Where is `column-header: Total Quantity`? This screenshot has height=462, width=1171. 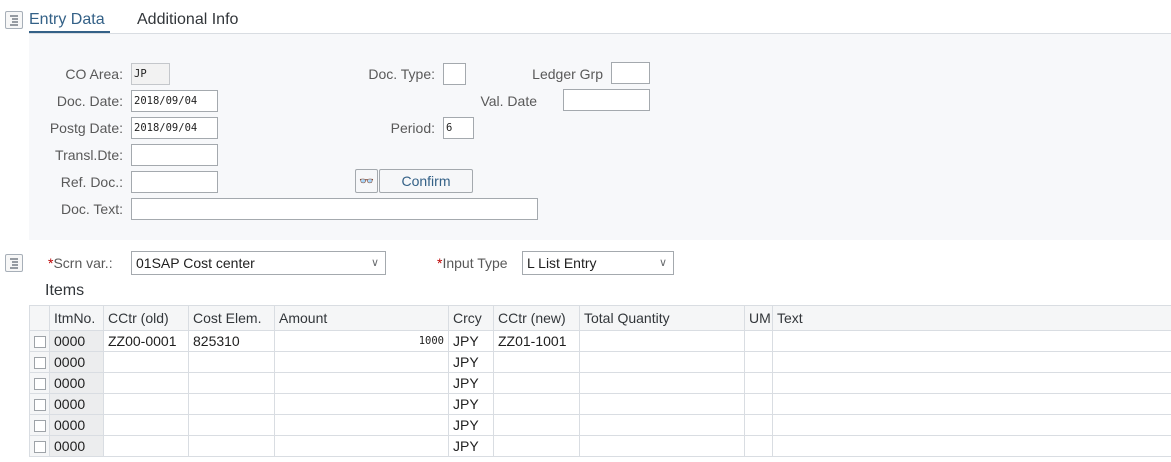 column-header: Total Quantity is located at coordinates (662, 318).